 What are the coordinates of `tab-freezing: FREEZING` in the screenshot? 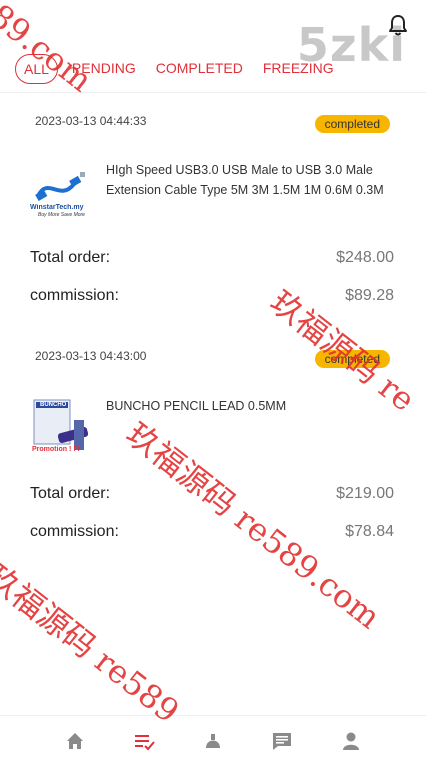 It's located at (298, 69).